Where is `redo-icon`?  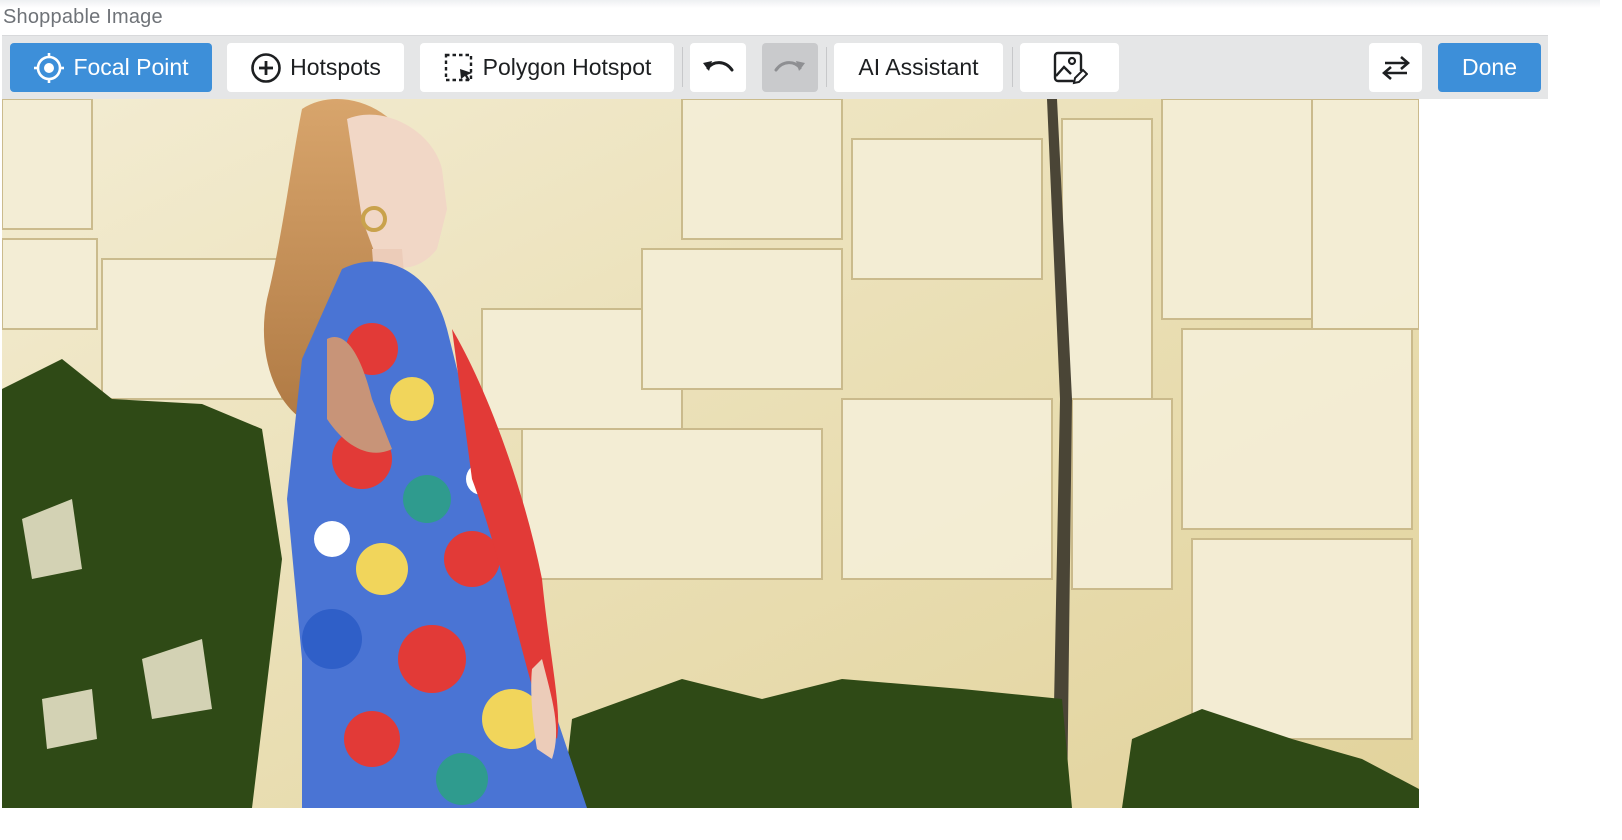 redo-icon is located at coordinates (790, 68).